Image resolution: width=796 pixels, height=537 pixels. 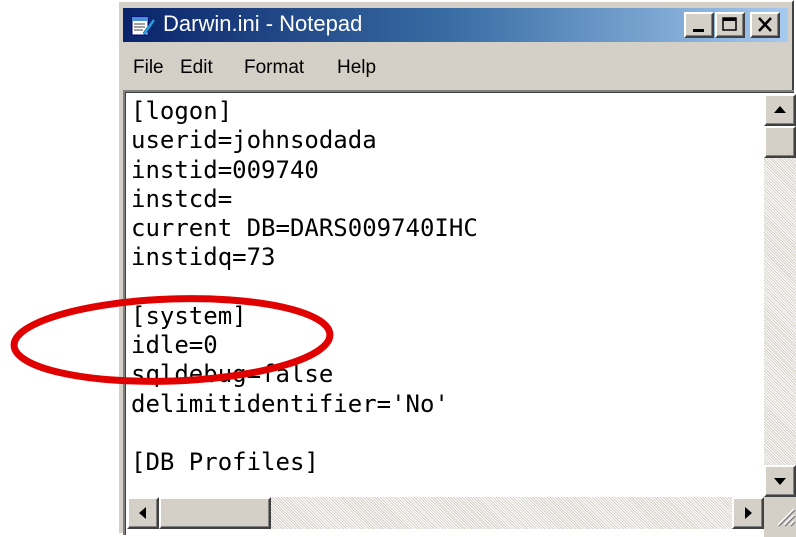 I want to click on arrow-down-icon, so click(x=780, y=481).